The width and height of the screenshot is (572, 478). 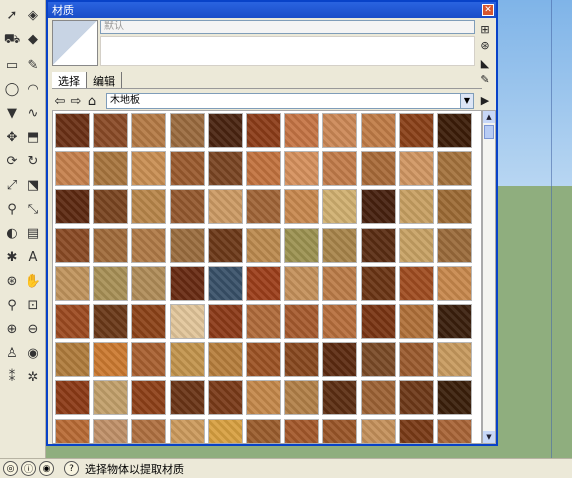 What do you see at coordinates (71, 468) in the screenshot?
I see `help-icon: ?` at bounding box center [71, 468].